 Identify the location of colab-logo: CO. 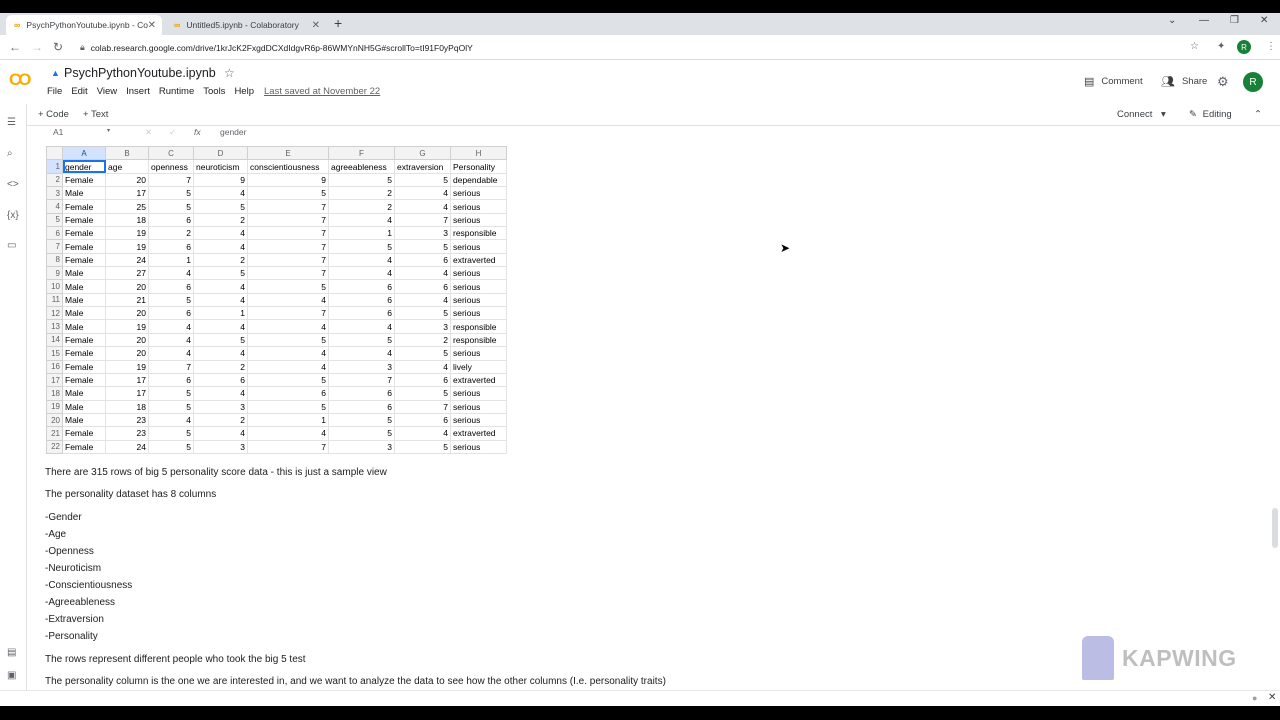
(20, 80).